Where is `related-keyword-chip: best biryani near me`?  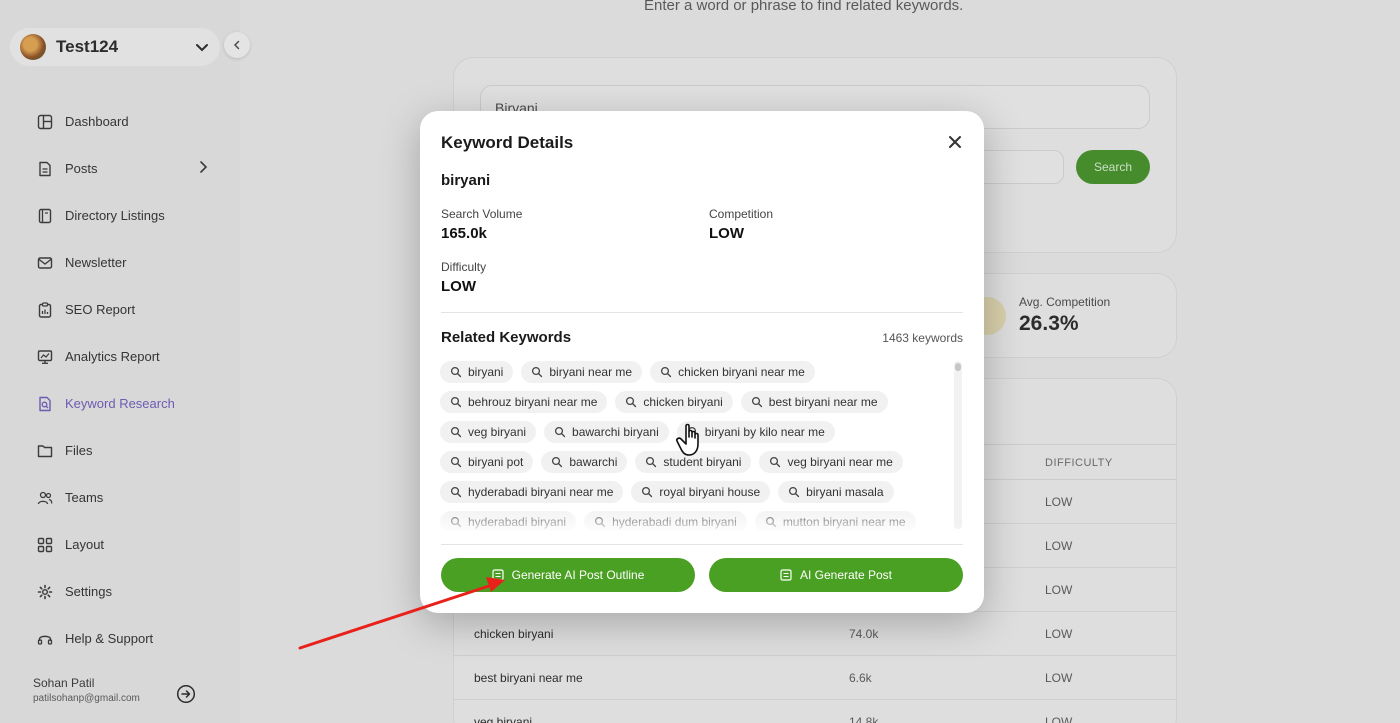 related-keyword-chip: best biryani near me is located at coordinates (814, 402).